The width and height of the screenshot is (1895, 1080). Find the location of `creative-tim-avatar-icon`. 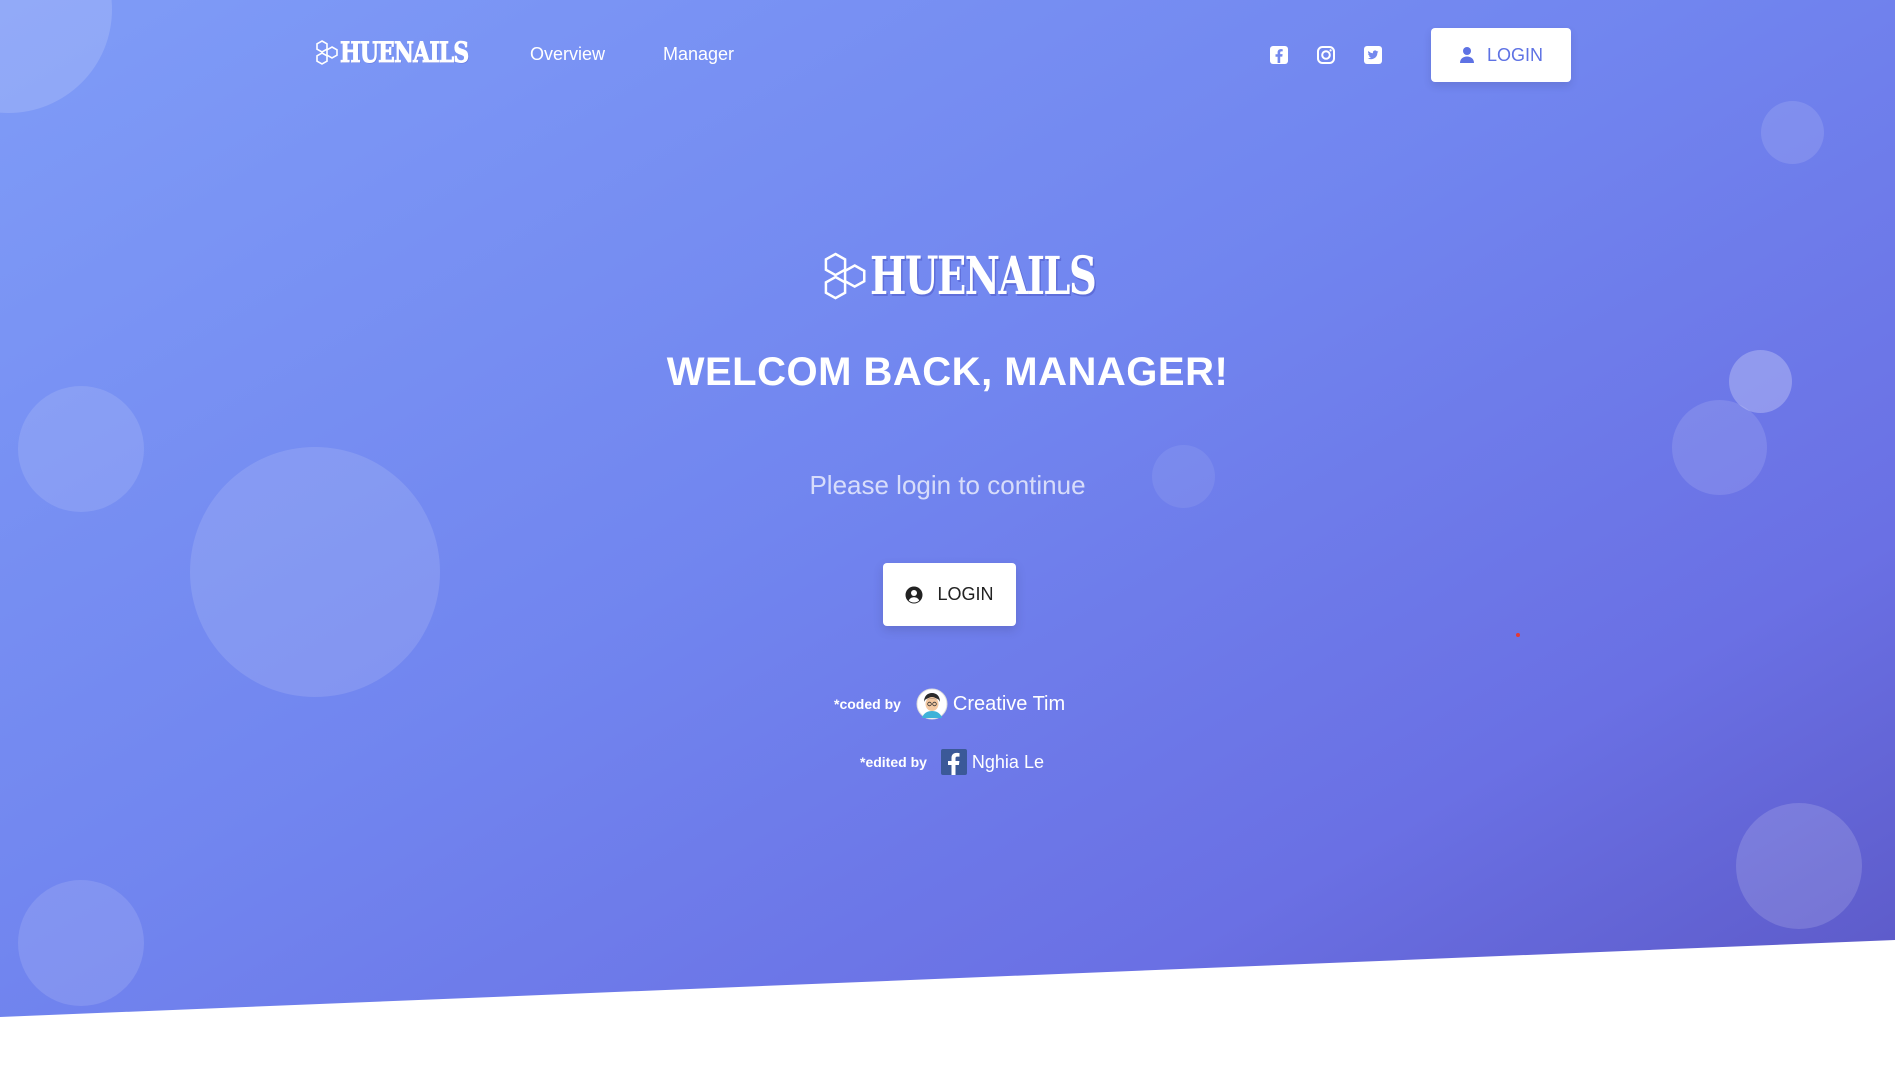

creative-tim-avatar-icon is located at coordinates (932, 704).